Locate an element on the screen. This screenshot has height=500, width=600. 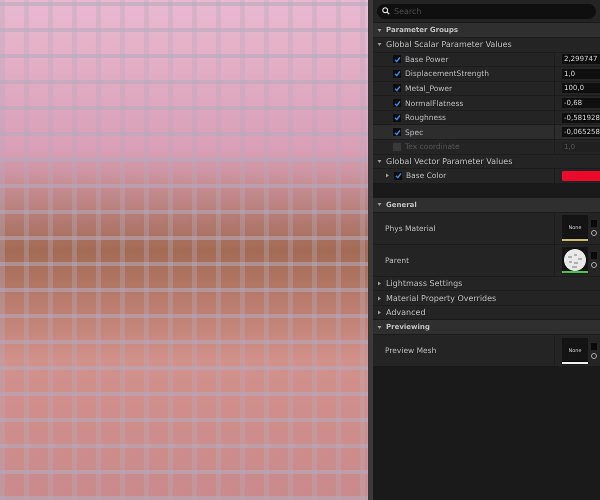
group-header: Material Property Overrides is located at coordinates (486, 297).